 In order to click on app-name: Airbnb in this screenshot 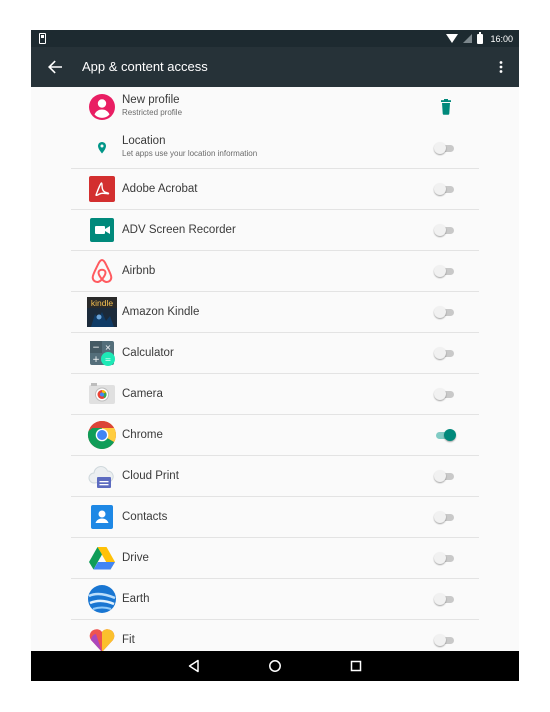, I will do `click(139, 271)`.